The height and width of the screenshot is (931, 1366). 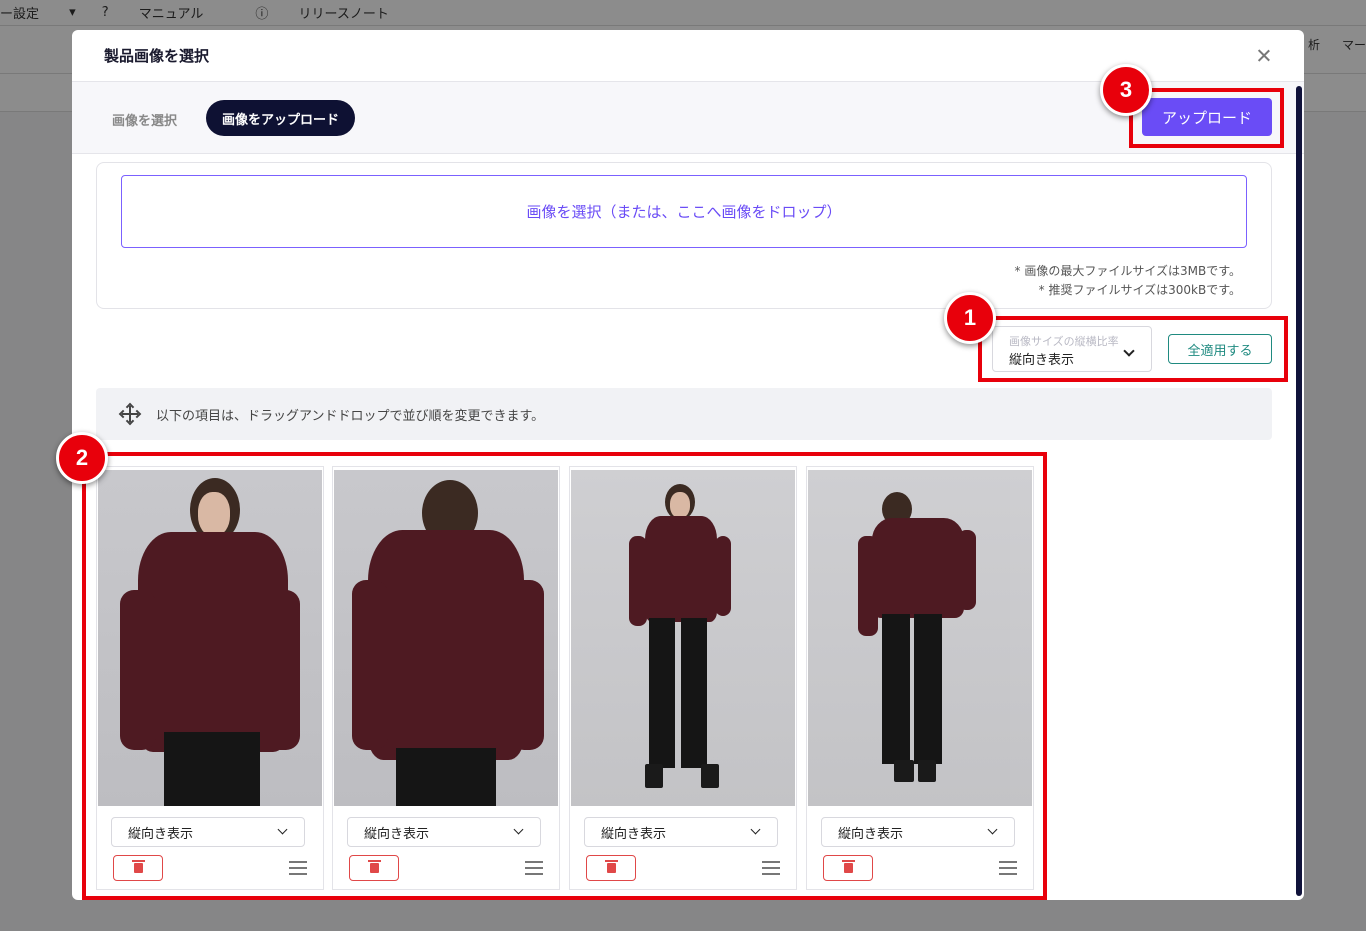 What do you see at coordinates (281, 118) in the screenshot?
I see `tab-upload-image: 画像をアップロード` at bounding box center [281, 118].